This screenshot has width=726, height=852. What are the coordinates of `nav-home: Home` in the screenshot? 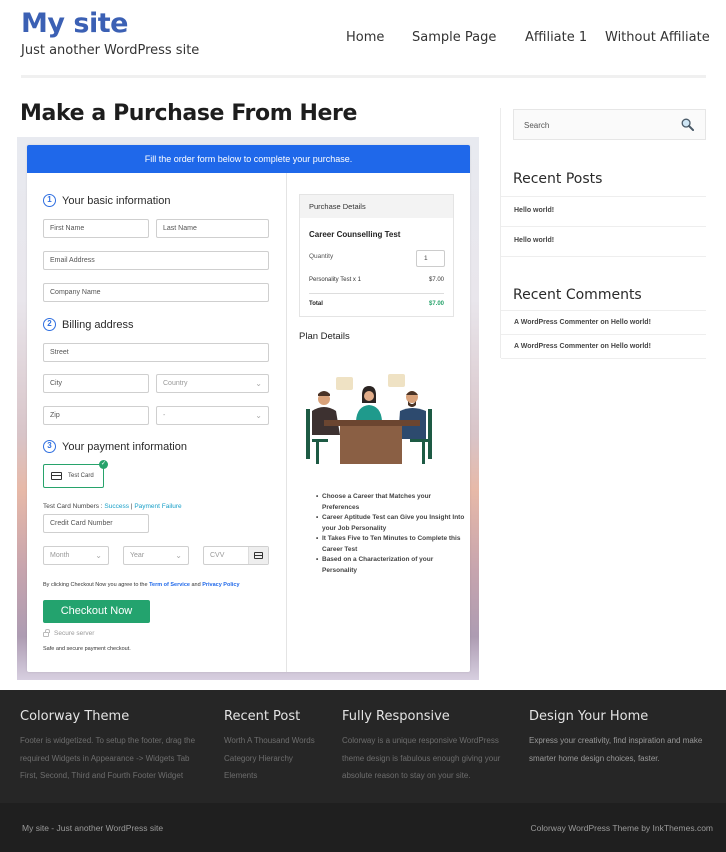 It's located at (365, 37).